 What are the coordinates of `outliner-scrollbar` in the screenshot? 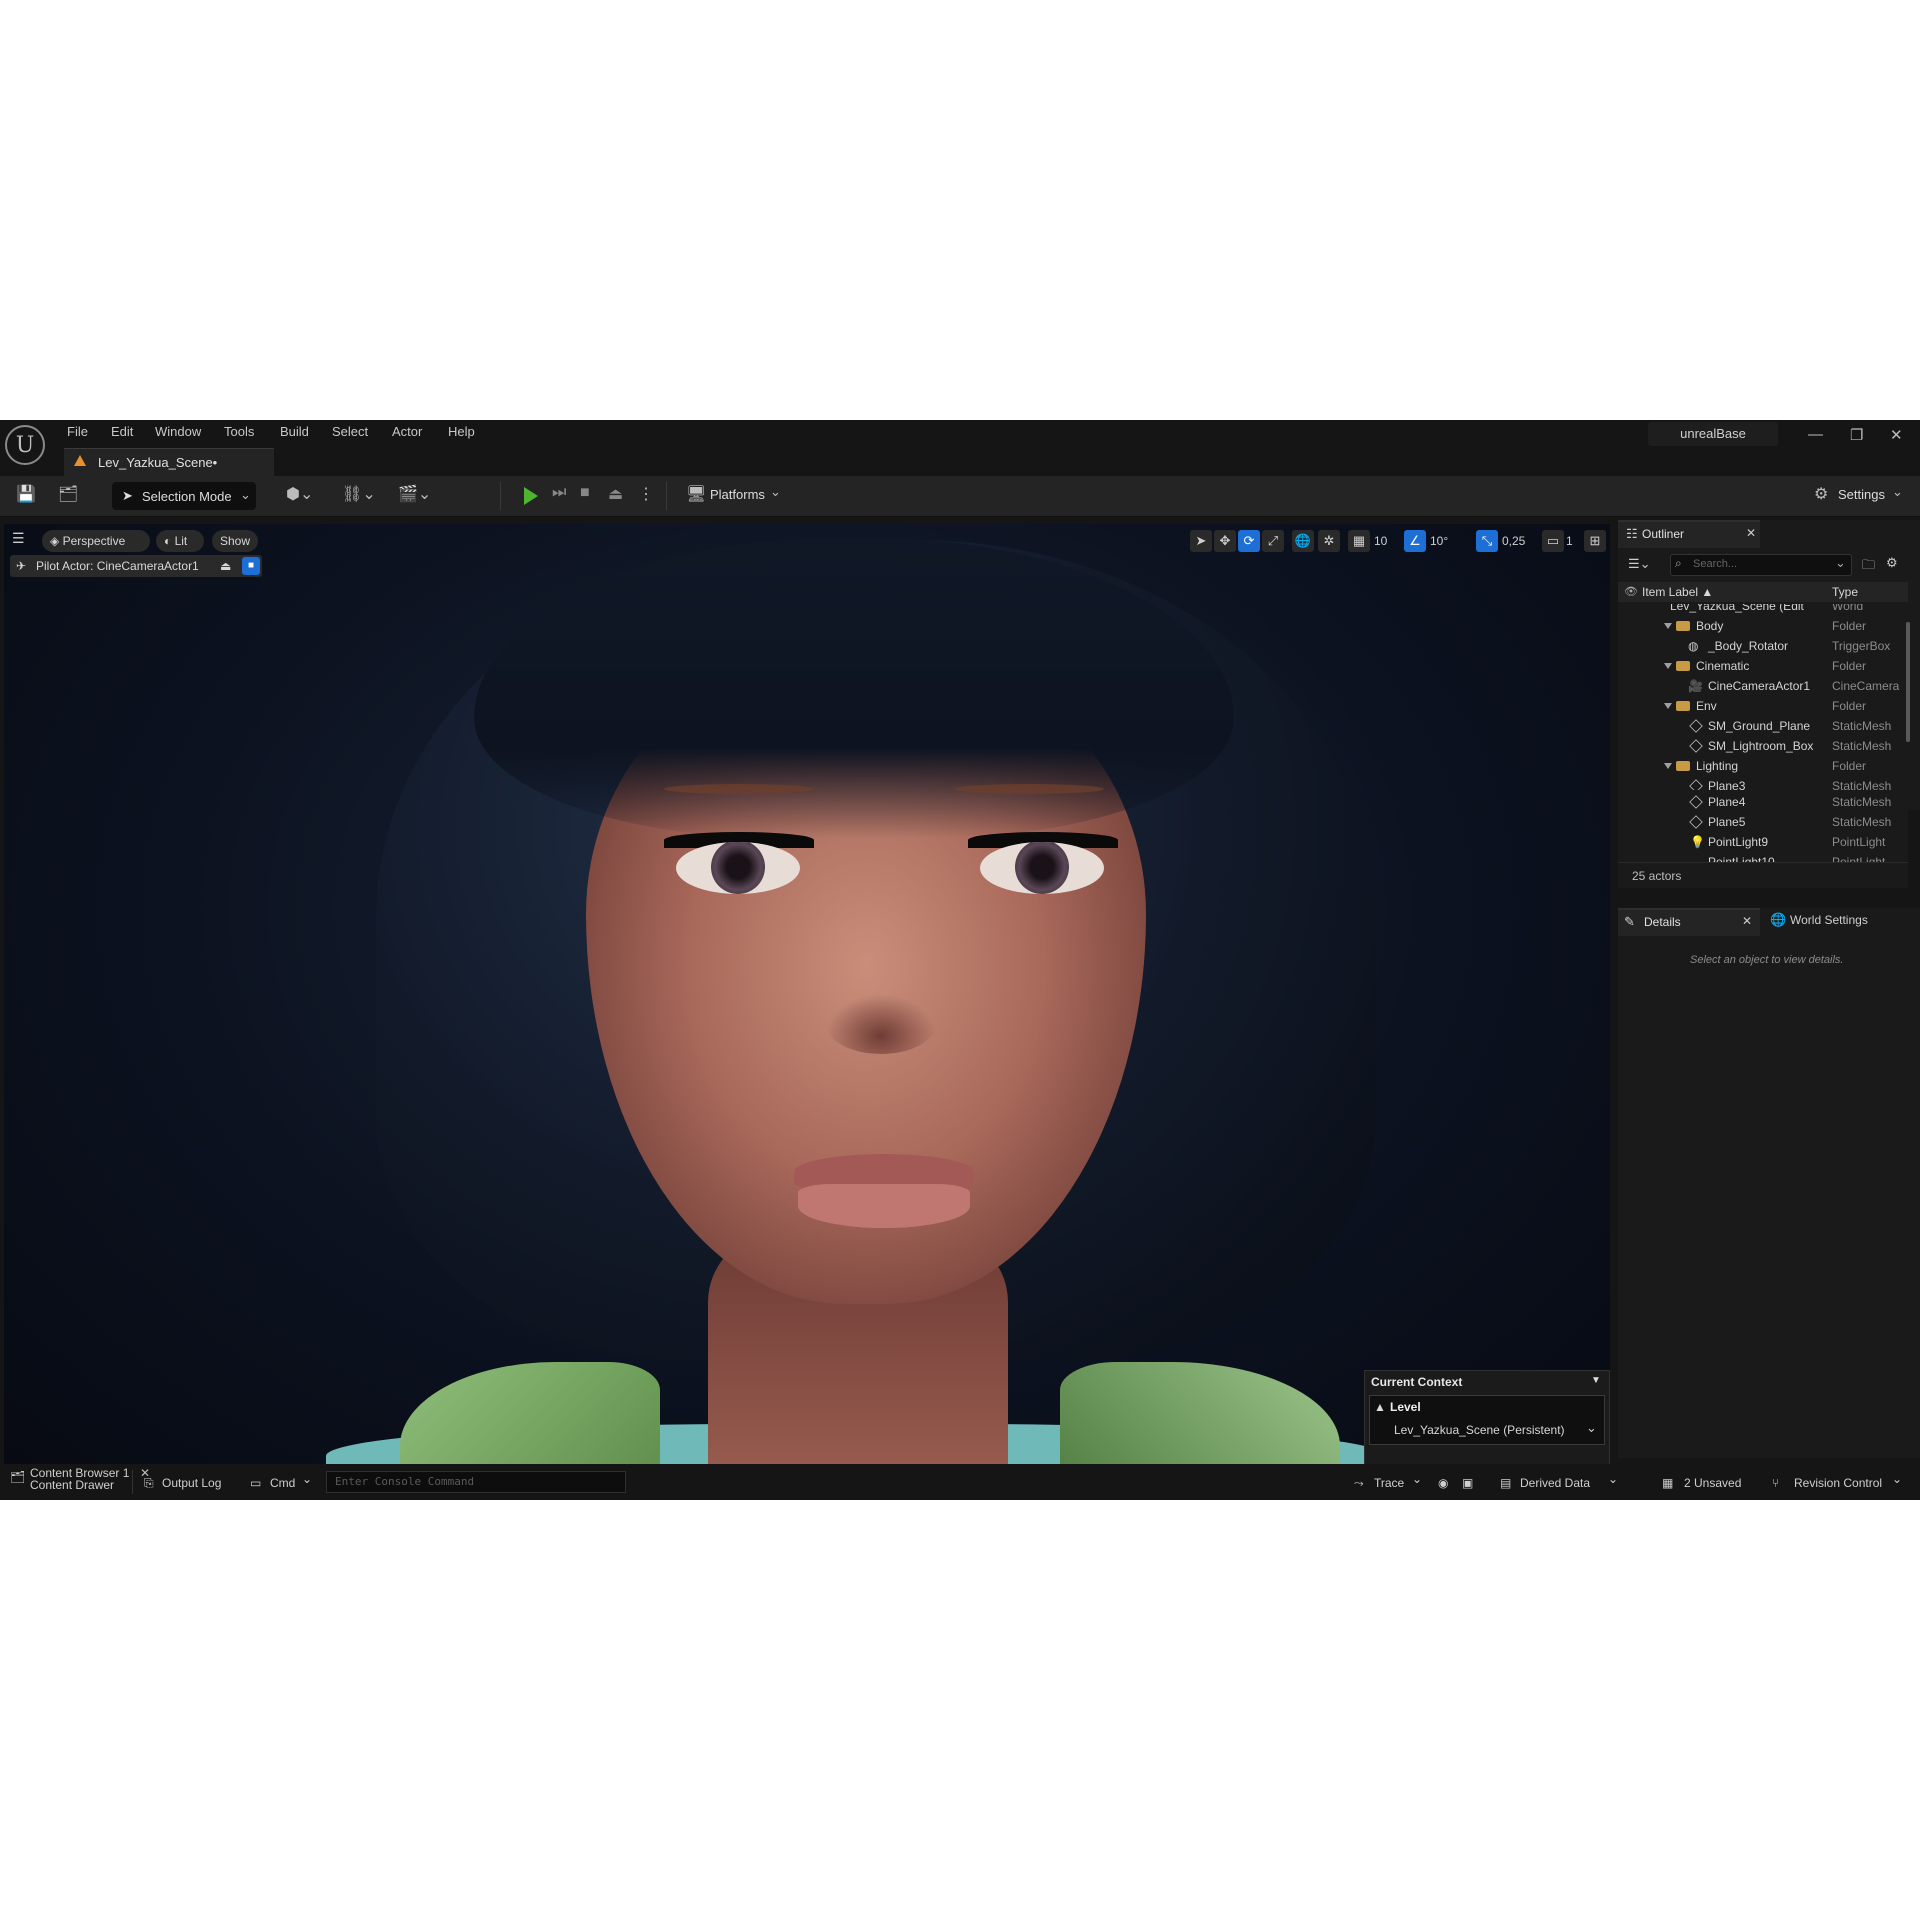 It's located at (1908, 682).